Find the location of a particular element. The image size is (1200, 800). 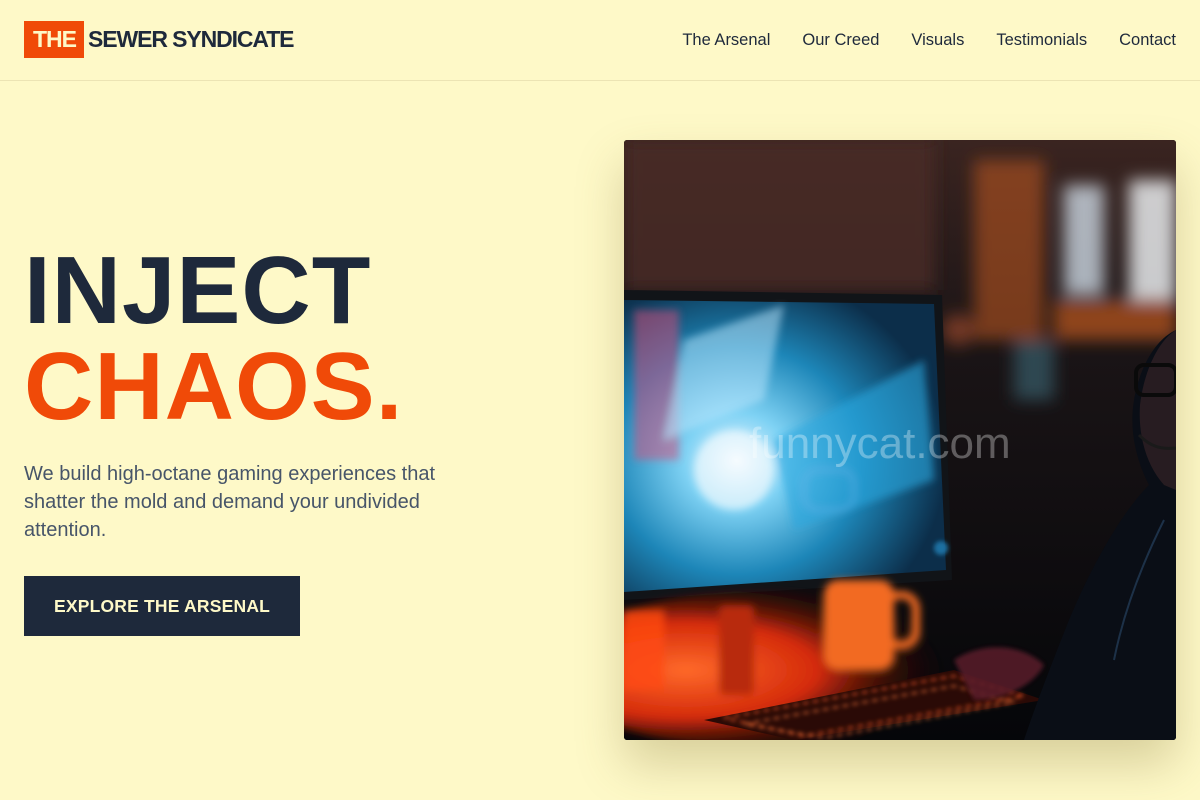

nav-item: Testimonials is located at coordinates (1041, 40).